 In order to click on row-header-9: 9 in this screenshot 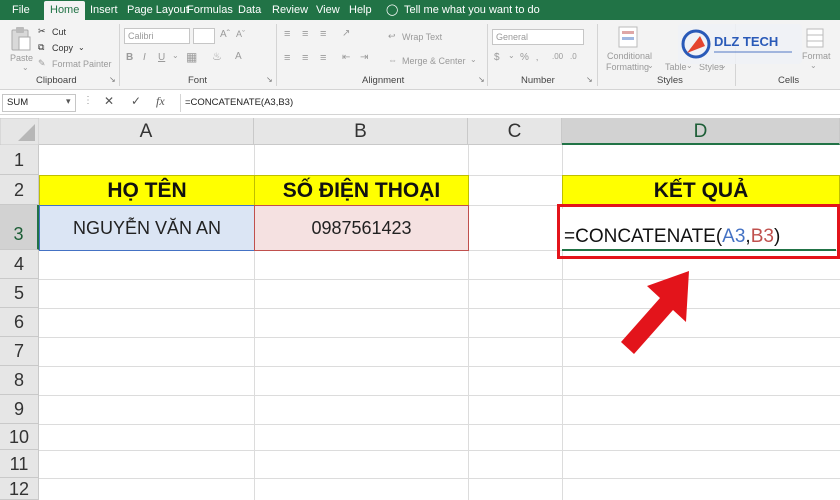, I will do `click(19, 409)`.